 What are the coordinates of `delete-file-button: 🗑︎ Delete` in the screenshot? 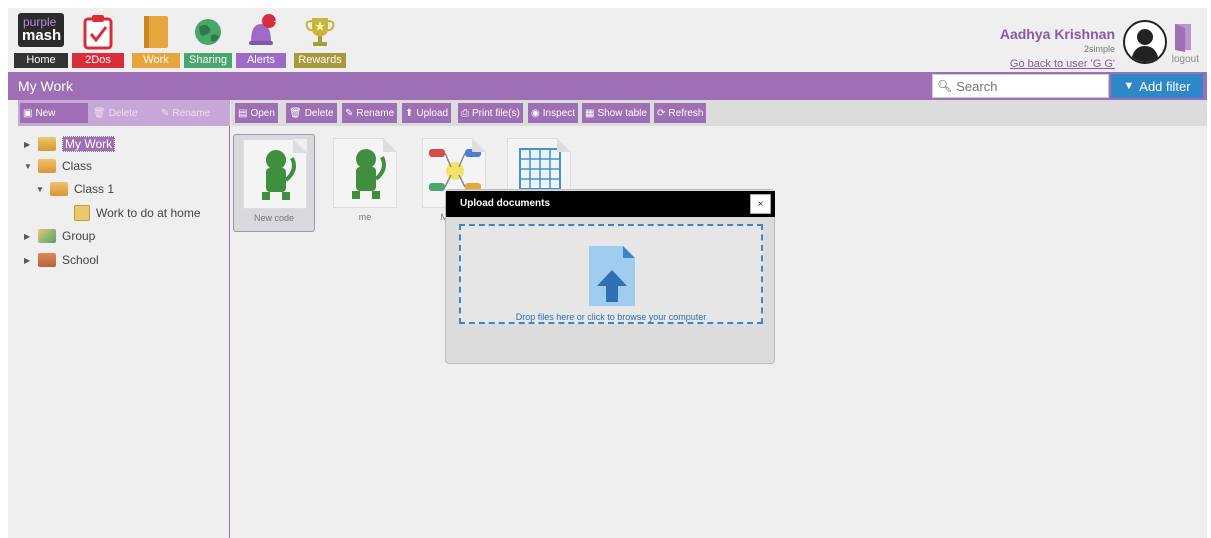 It's located at (311, 113).